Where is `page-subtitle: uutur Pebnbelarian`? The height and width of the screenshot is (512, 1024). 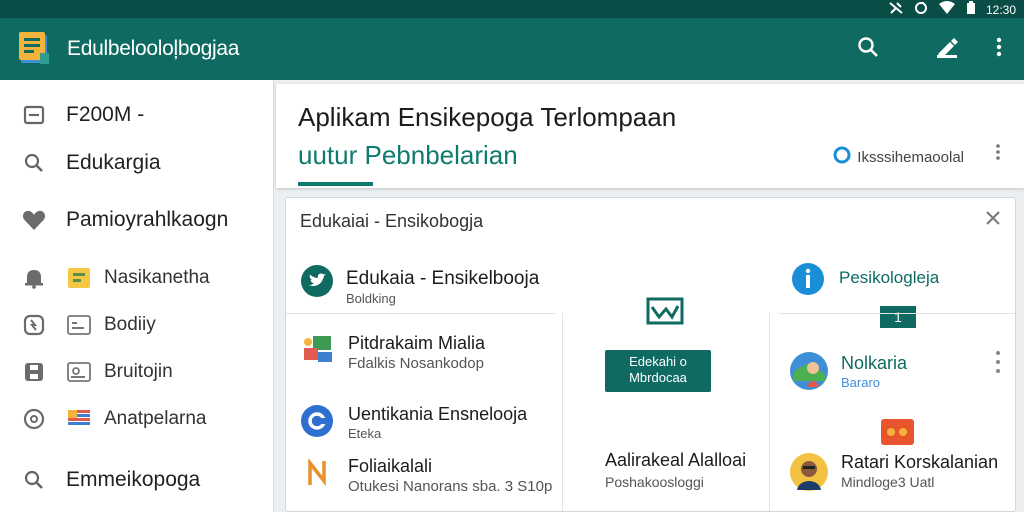
page-subtitle: uutur Pebnbelarian is located at coordinates (408, 155).